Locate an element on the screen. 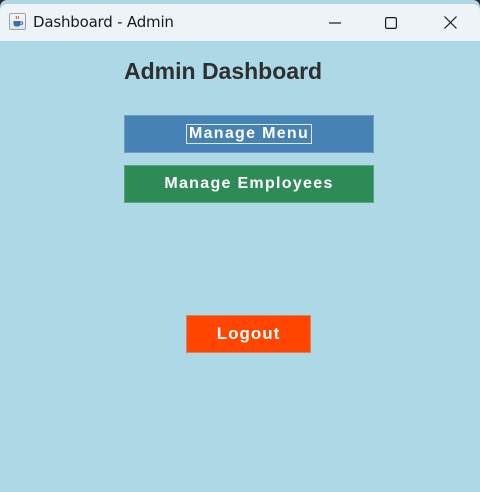 Image resolution: width=480 pixels, height=492 pixels. manage-menu-label: Manage Menu is located at coordinates (249, 134).